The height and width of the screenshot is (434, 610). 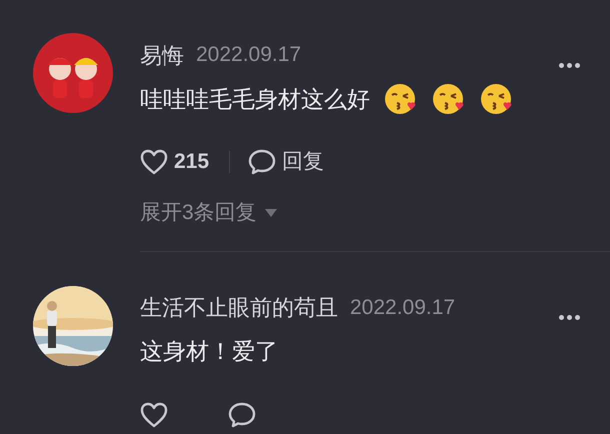 What do you see at coordinates (209, 351) in the screenshot?
I see `comment-text: 这身材！爱了` at bounding box center [209, 351].